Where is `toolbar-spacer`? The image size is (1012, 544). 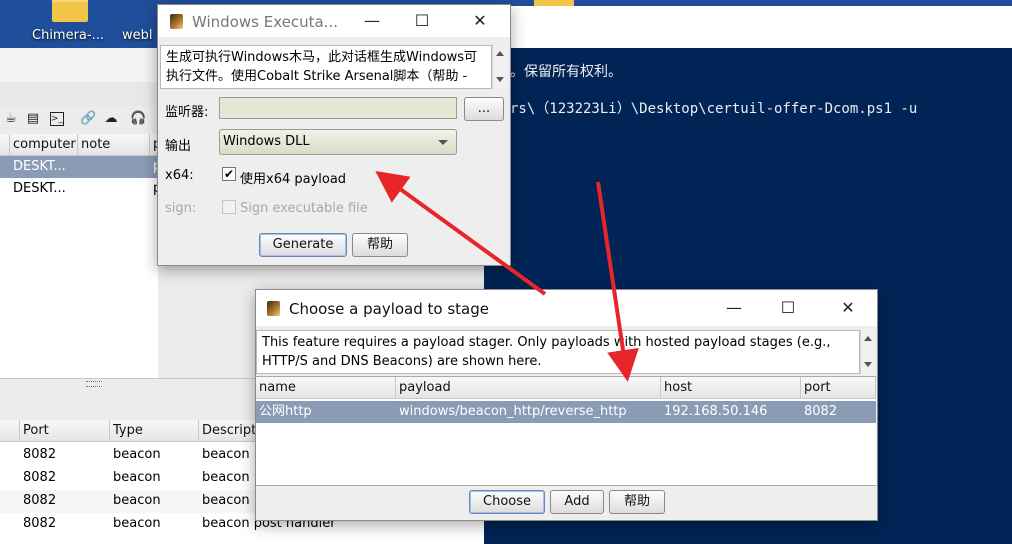 toolbar-spacer is located at coordinates (80, 94).